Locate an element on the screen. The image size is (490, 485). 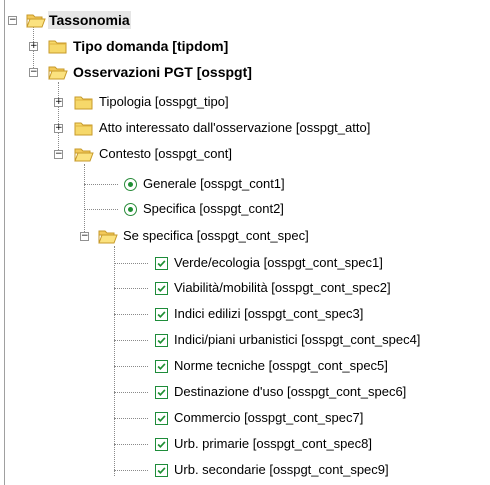
tree-node-osspgt-cont: − Contesto [osspgt_cont] is located at coordinates (160, 155).